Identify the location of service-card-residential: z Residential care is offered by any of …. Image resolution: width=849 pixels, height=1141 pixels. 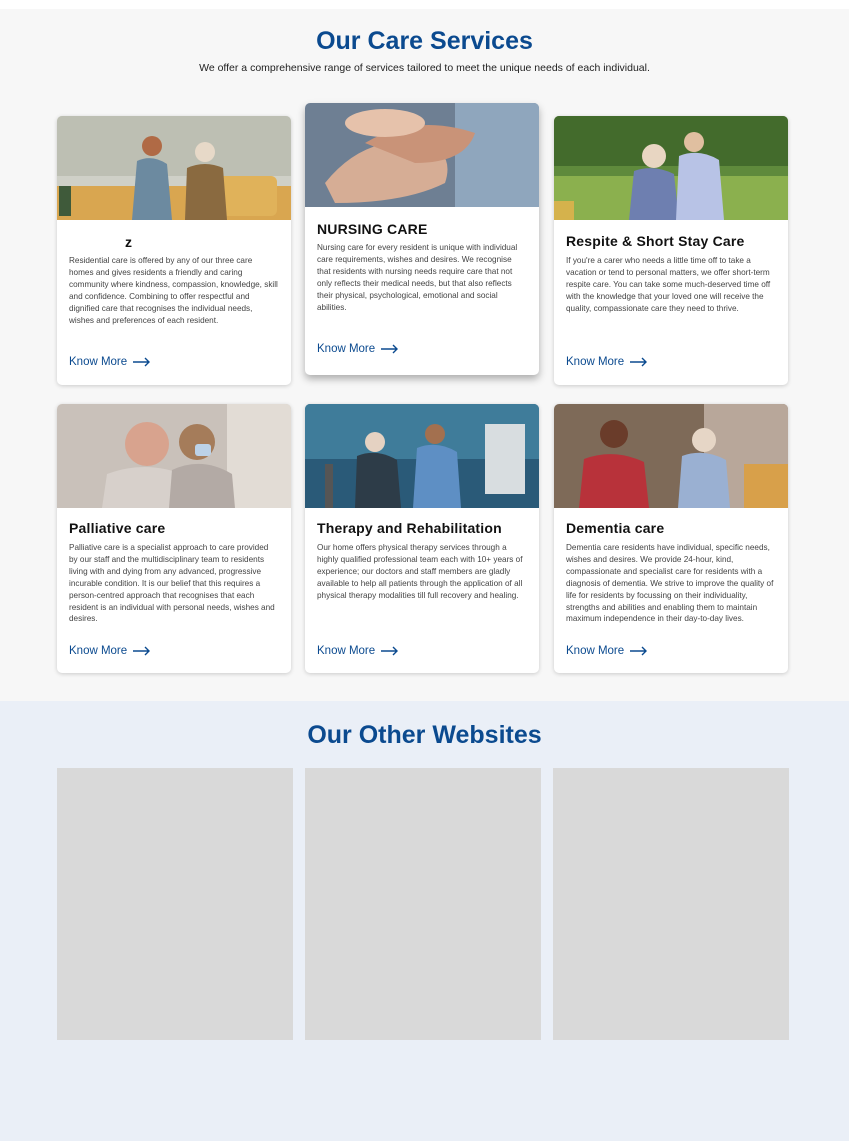
(174, 250).